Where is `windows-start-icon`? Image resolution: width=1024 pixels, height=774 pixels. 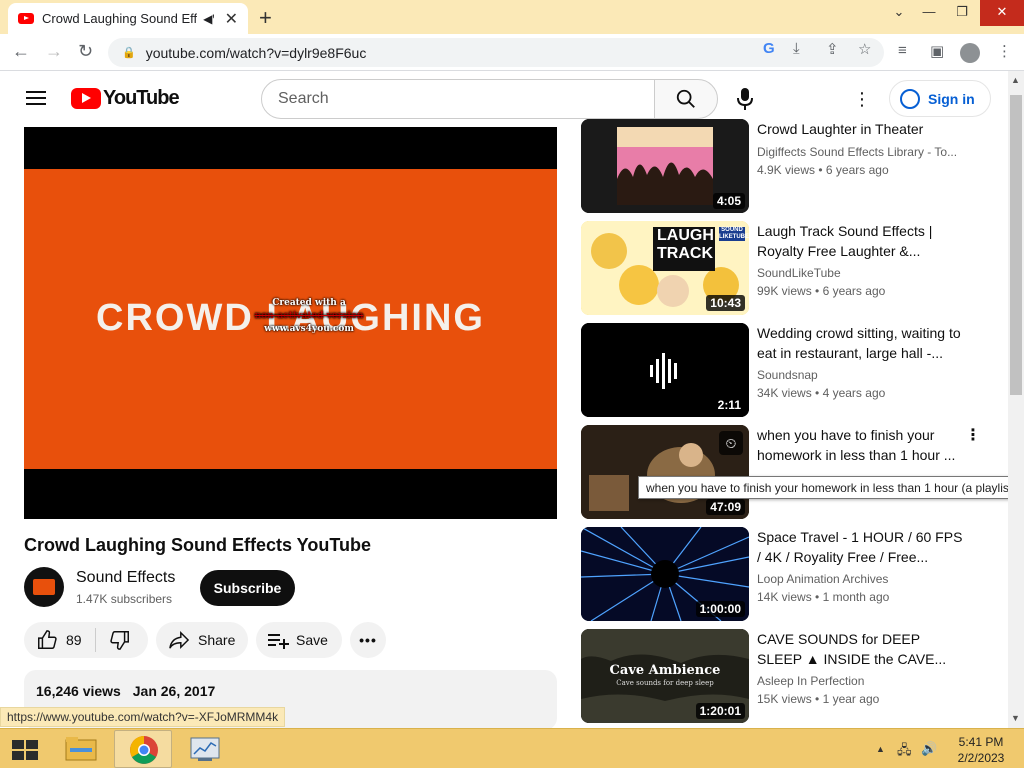
windows-start-icon is located at coordinates (25, 750).